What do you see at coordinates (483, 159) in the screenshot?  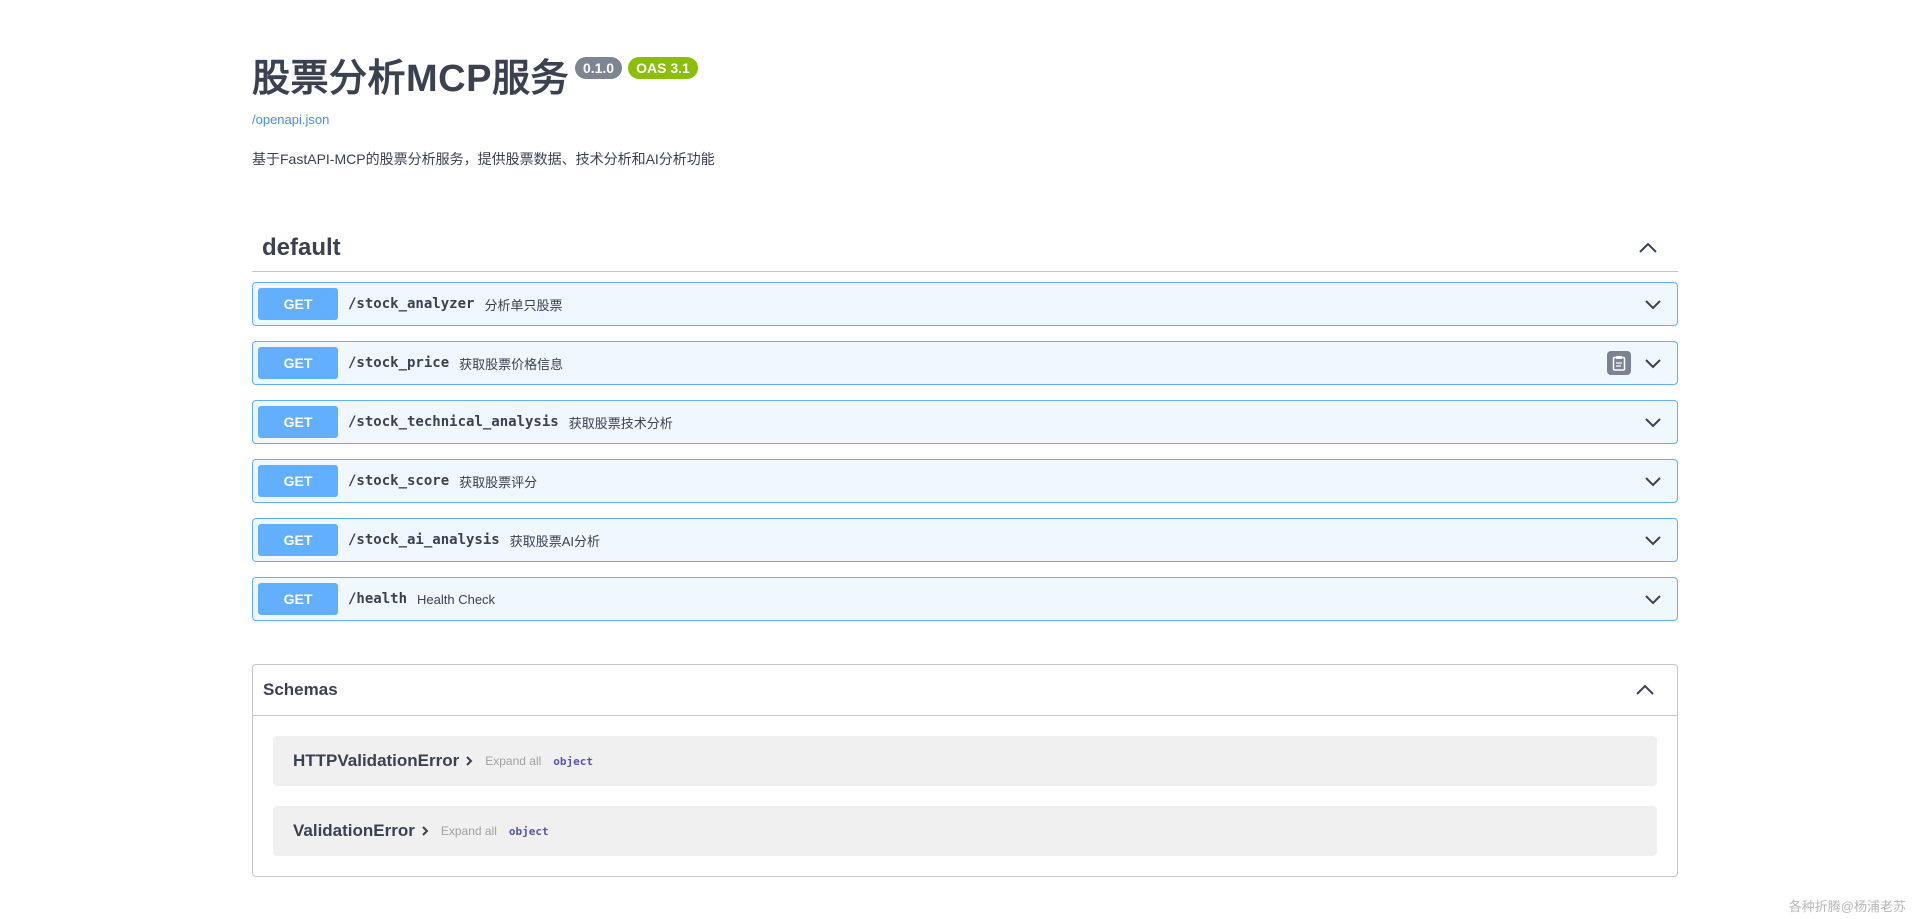 I see `api-description: 基于FastAPI-MCP的股票分析服务，提供股票数据、技术分析和AI分析功能` at bounding box center [483, 159].